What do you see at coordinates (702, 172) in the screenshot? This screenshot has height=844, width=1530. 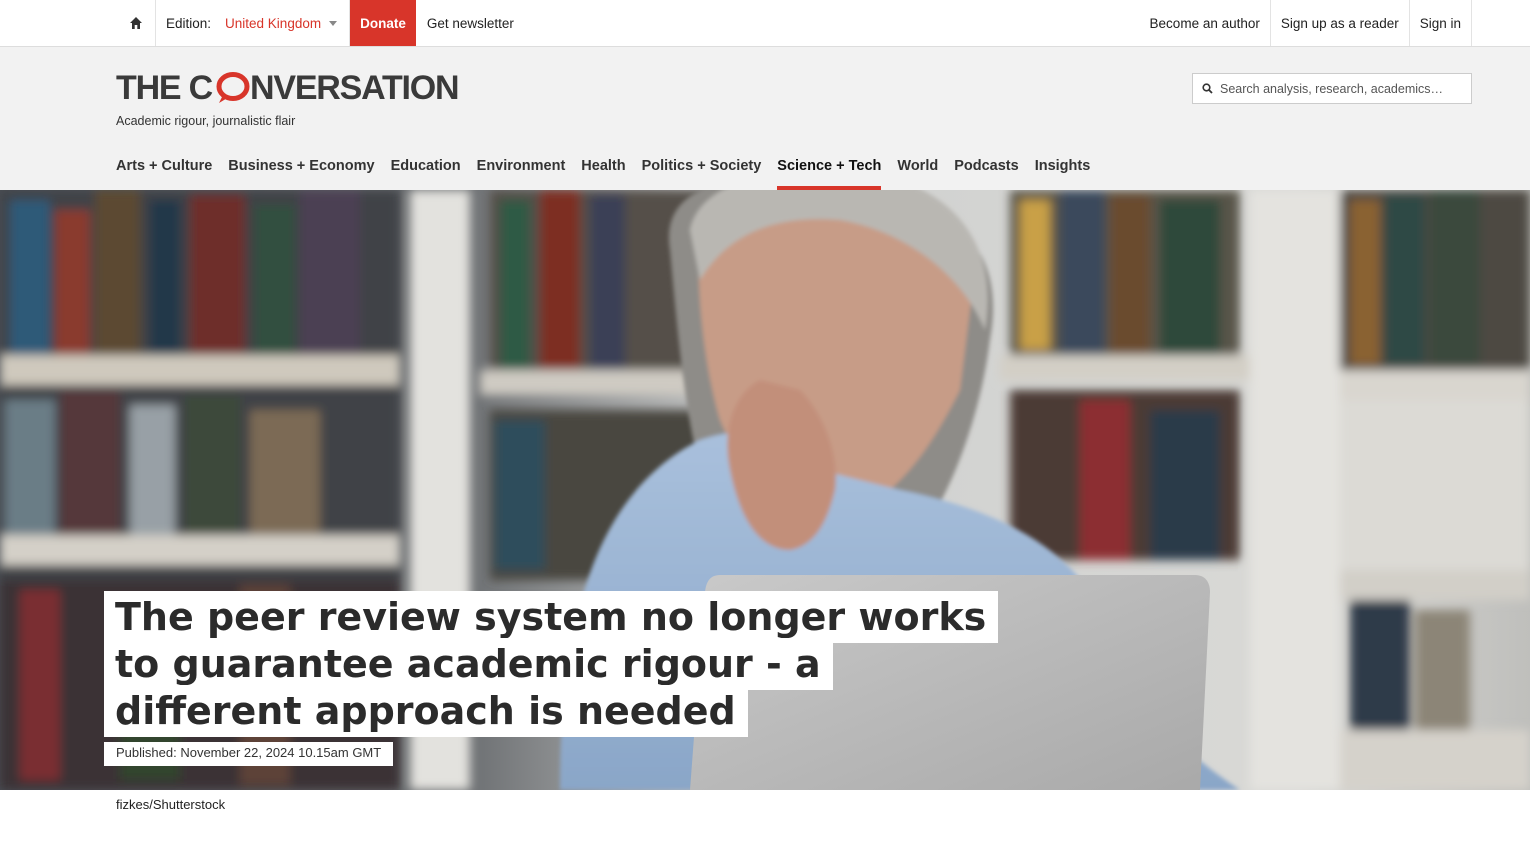 I see `nav-politics-society: Politics + Society` at bounding box center [702, 172].